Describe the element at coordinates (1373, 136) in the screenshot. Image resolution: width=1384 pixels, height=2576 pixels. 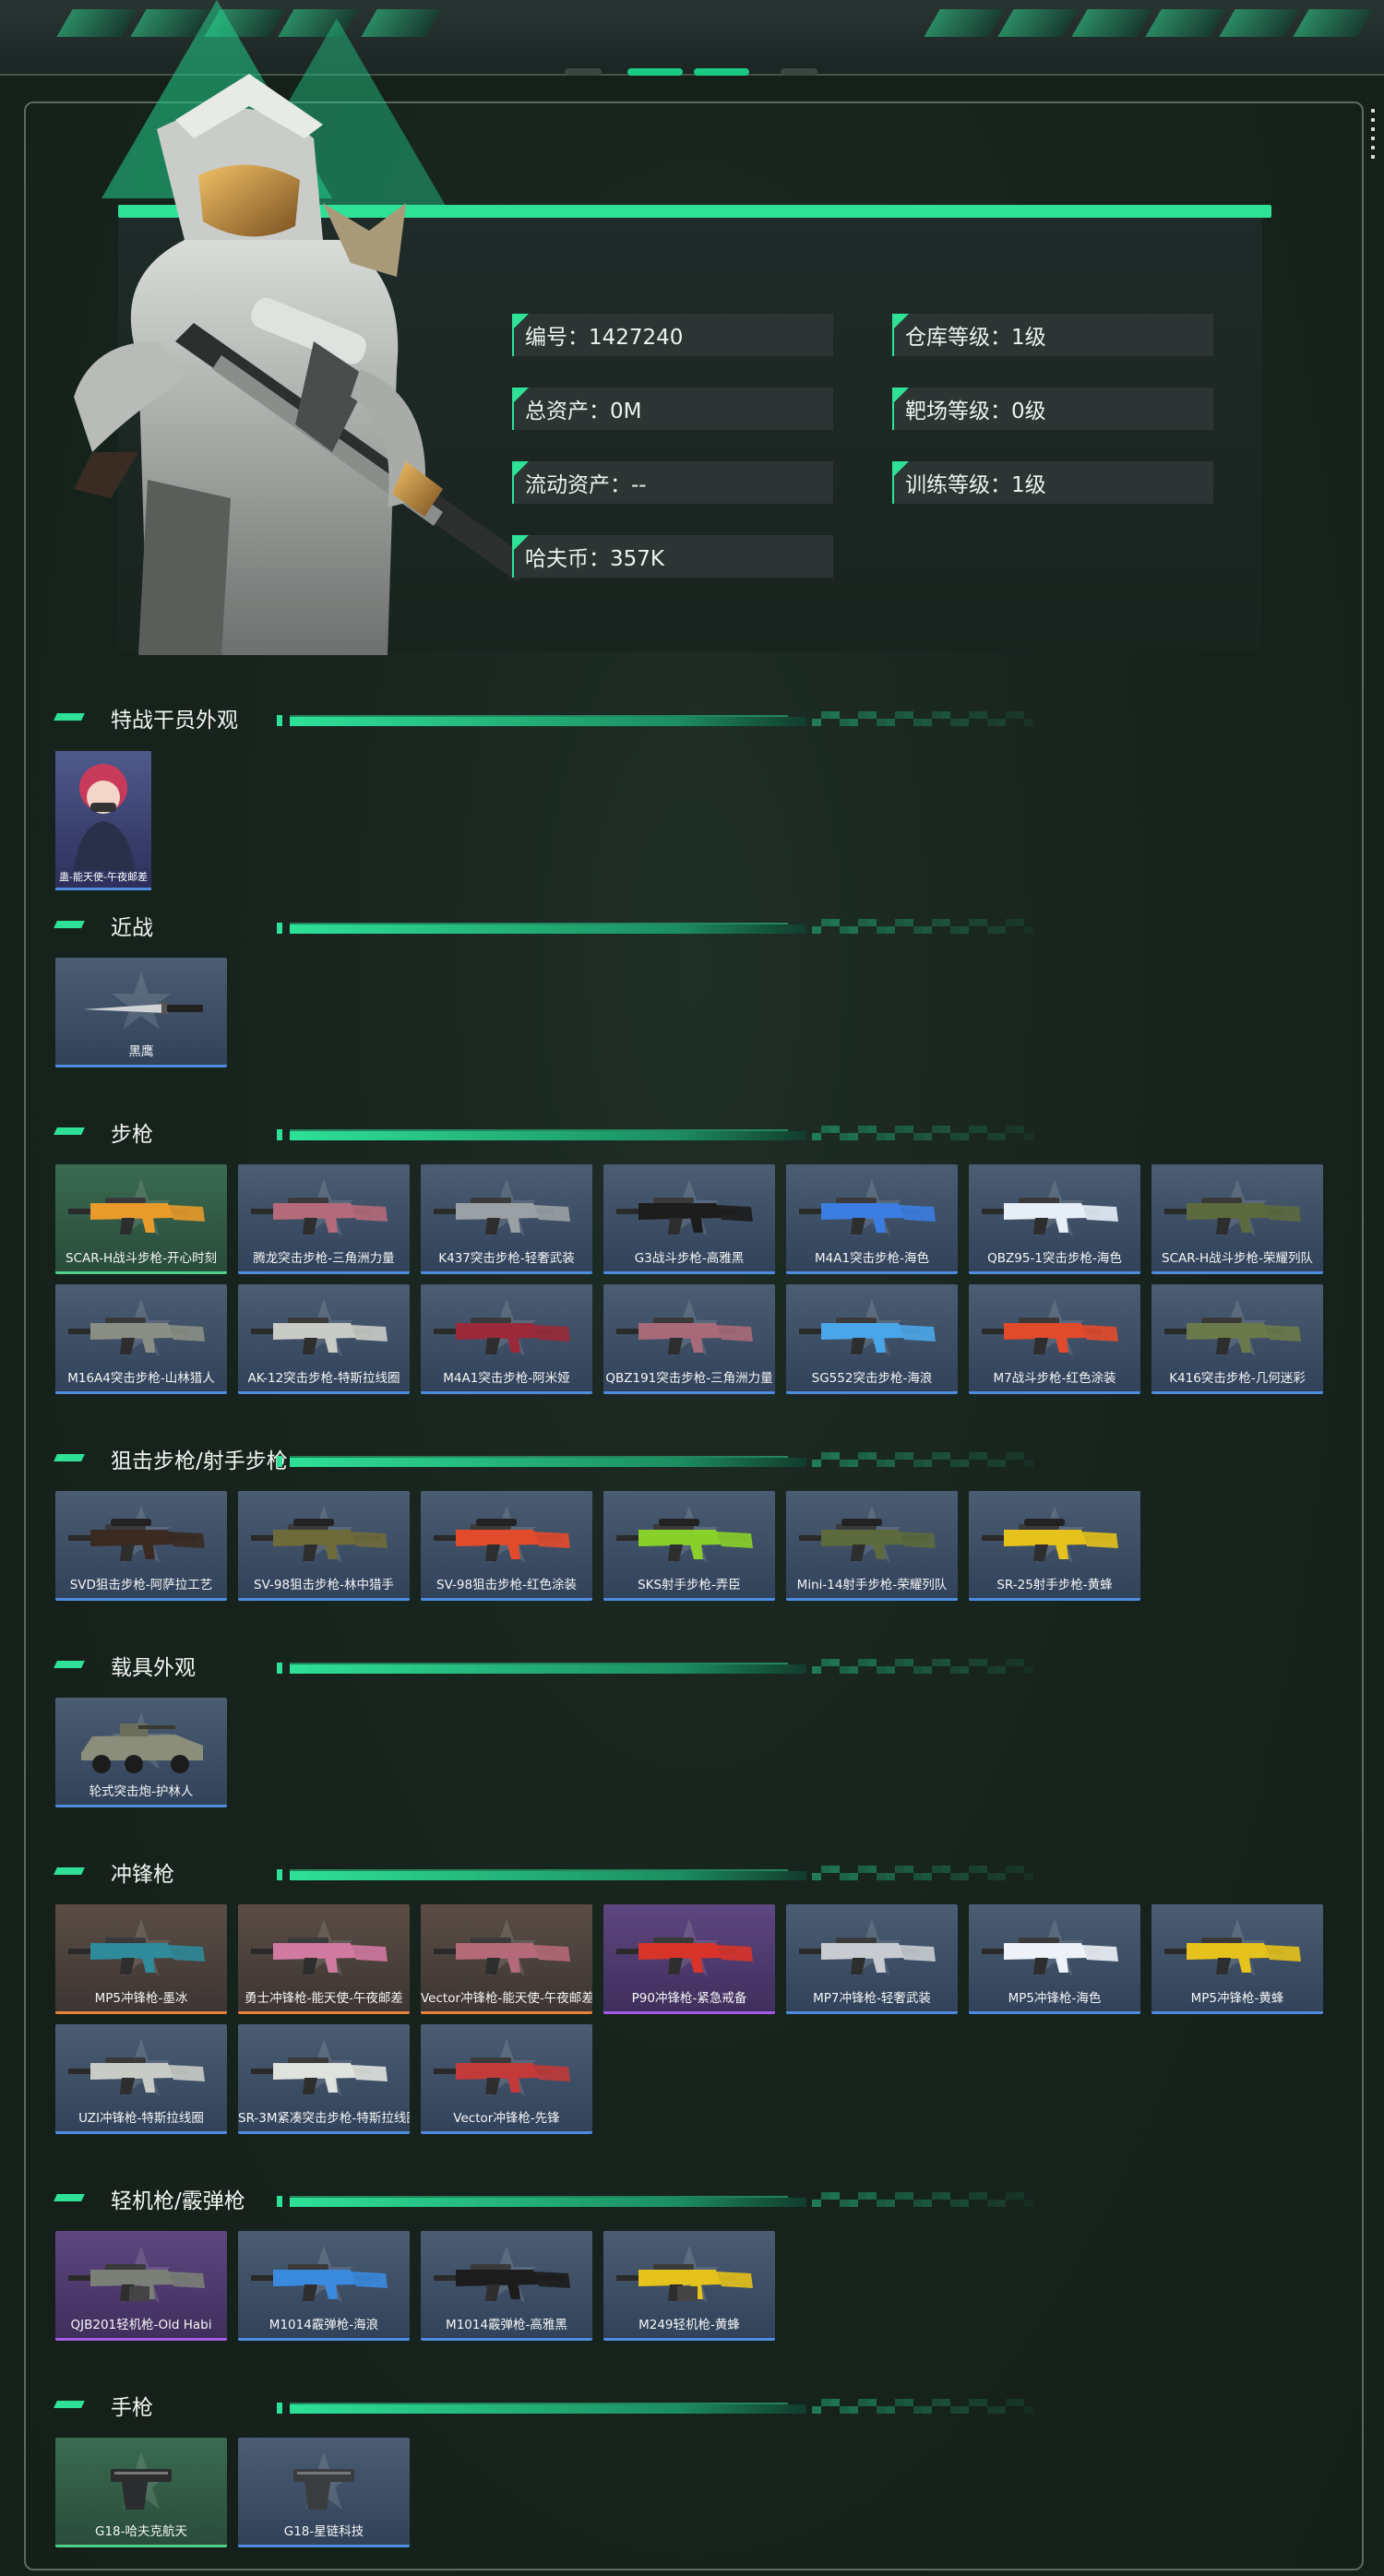
I see `scroll-indicator` at that location.